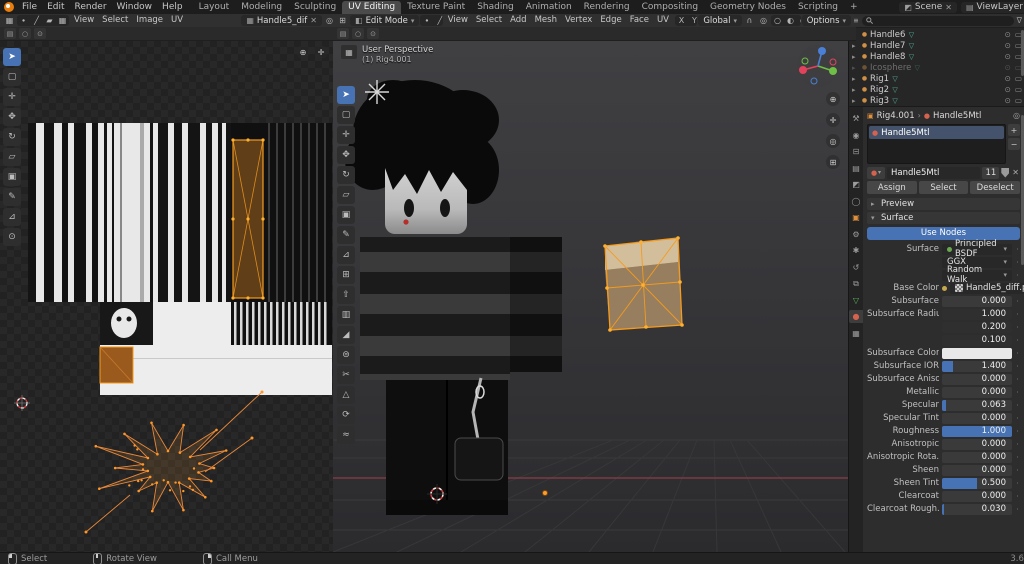 The width and height of the screenshot is (1024, 564). I want to click on viewport-tool-smooth: ≈, so click(346, 435).